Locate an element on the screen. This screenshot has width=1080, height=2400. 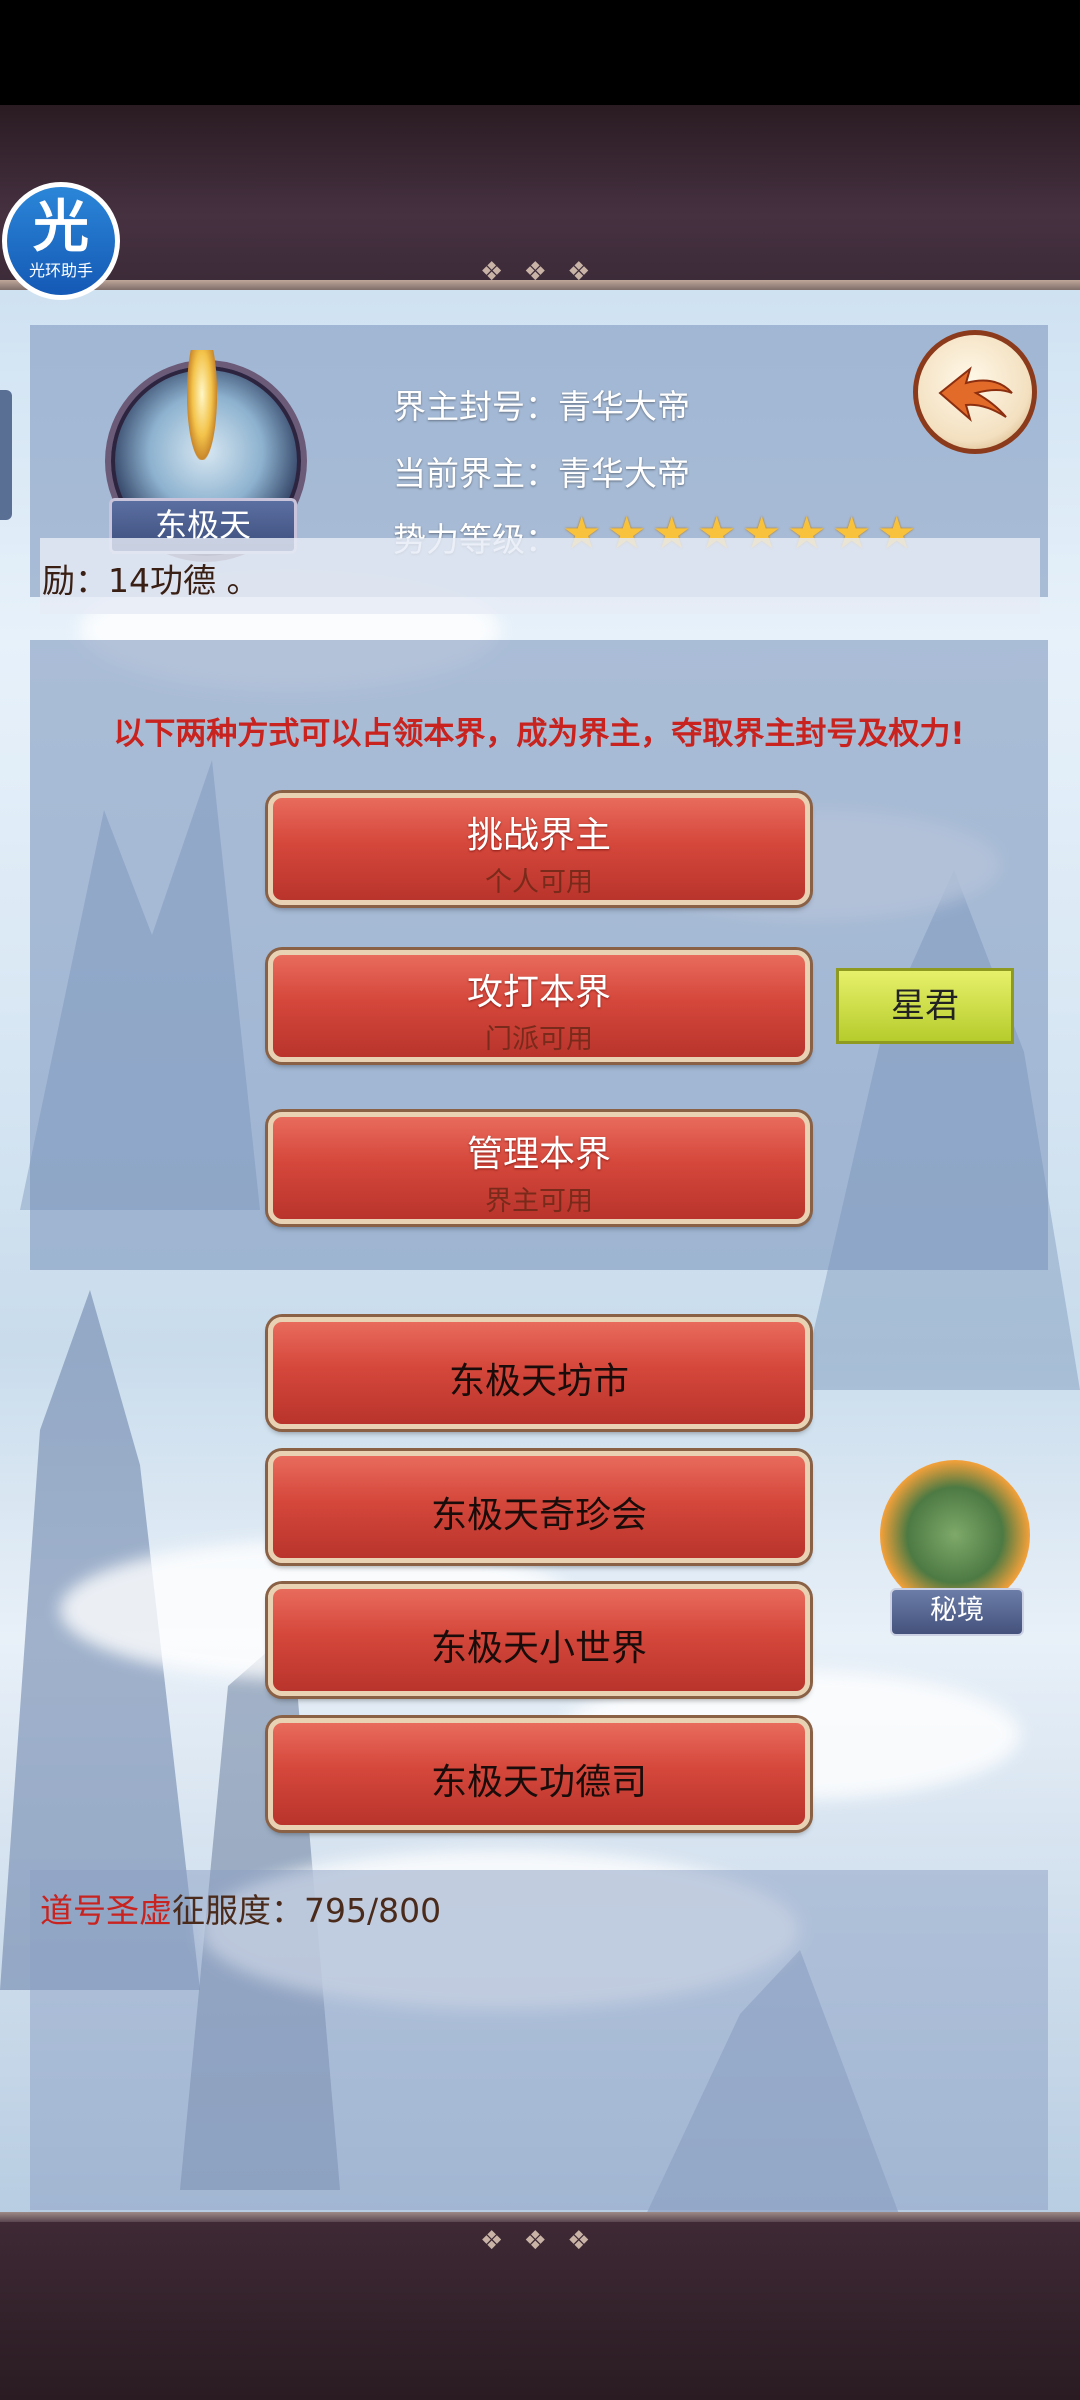
conquest-progress: 征服度：795/800 is located at coordinates (307, 1910).